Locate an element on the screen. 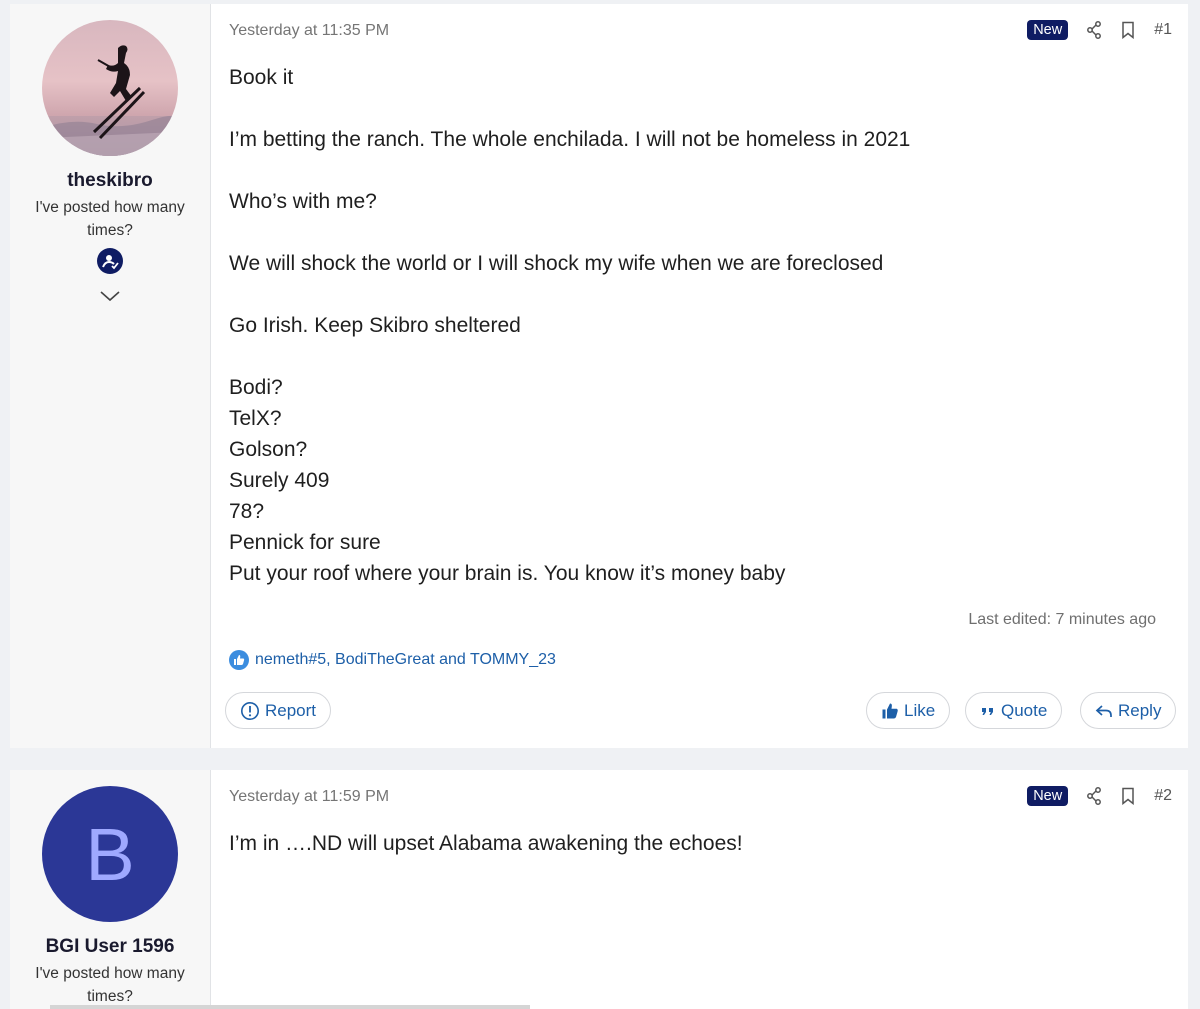 The width and height of the screenshot is (1200, 1009). post-line: Surely 409 is located at coordinates (279, 480).